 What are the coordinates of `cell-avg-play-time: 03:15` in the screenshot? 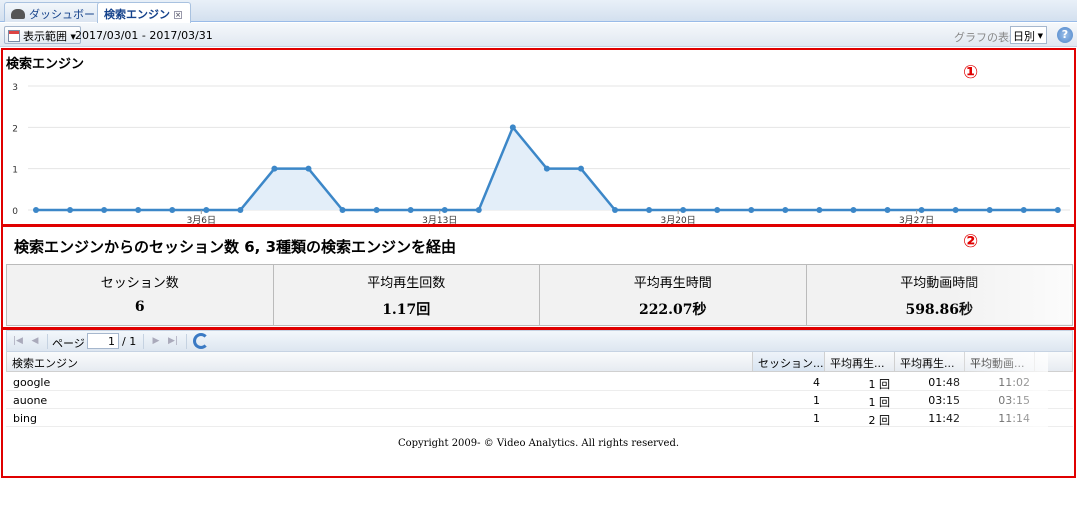 It's located at (944, 400).